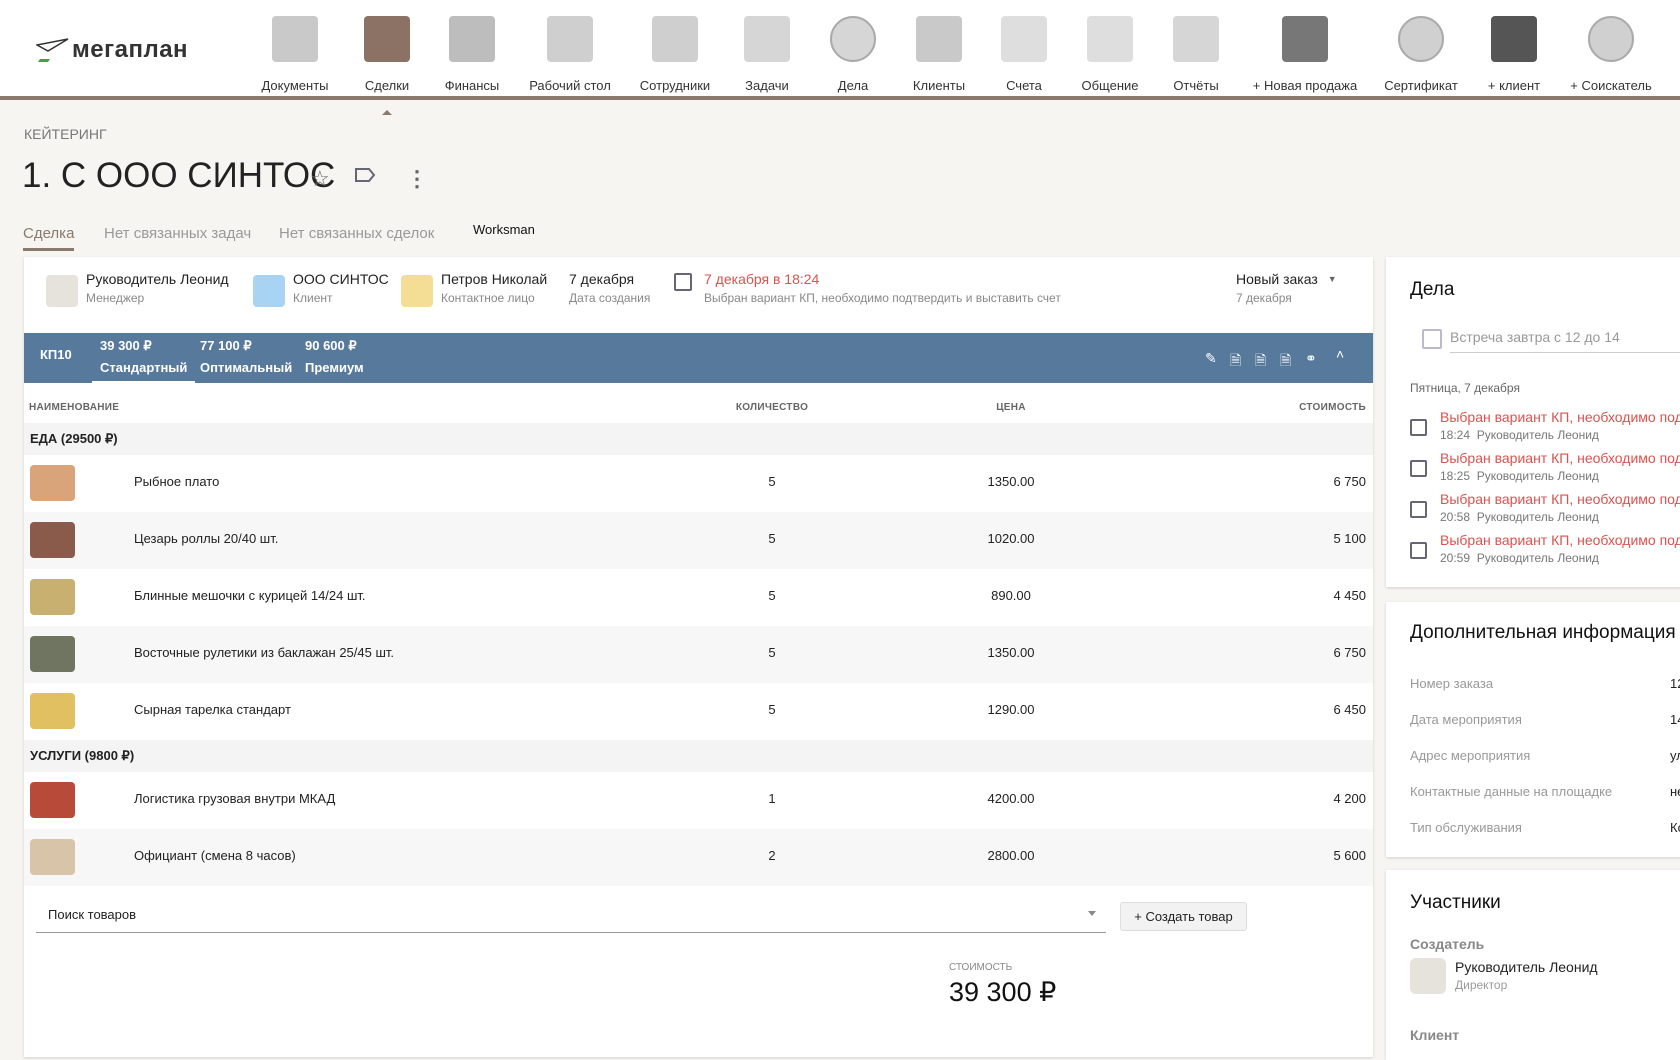 This screenshot has width=1680, height=1060. I want to click on collapse-chevron-icon: ˄, so click(1340, 354).